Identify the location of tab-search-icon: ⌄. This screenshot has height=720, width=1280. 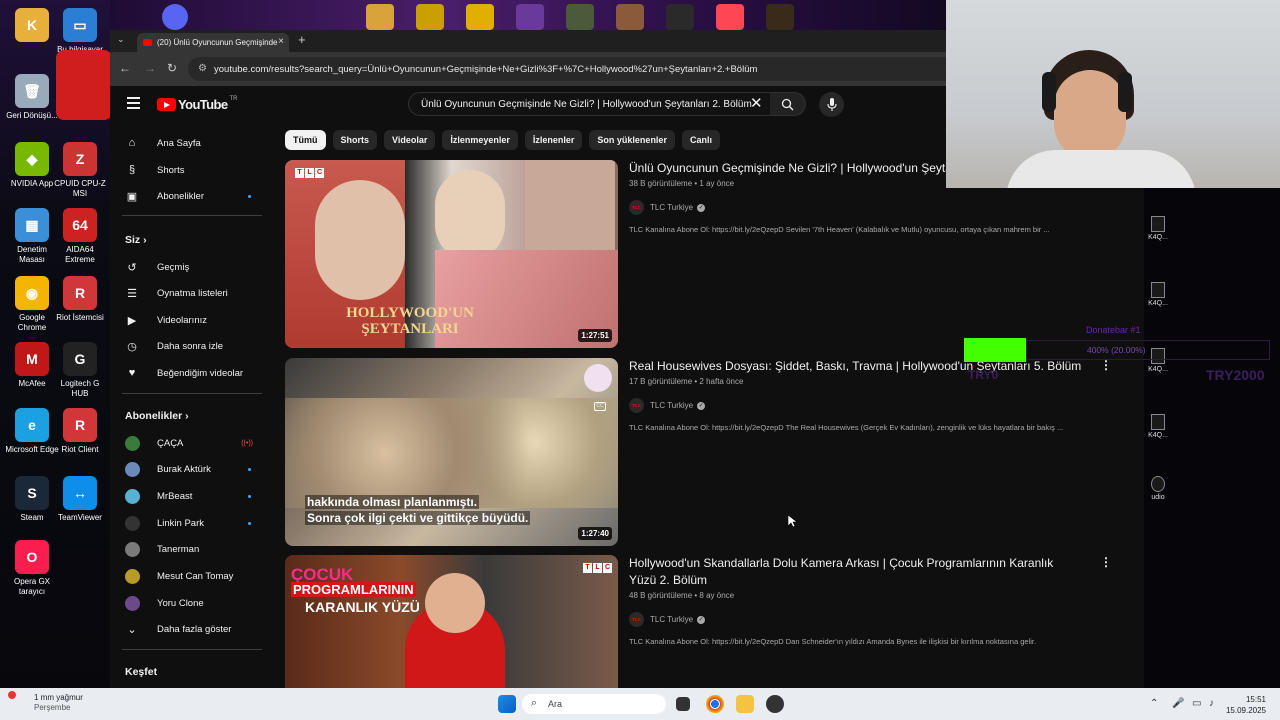
(121, 39).